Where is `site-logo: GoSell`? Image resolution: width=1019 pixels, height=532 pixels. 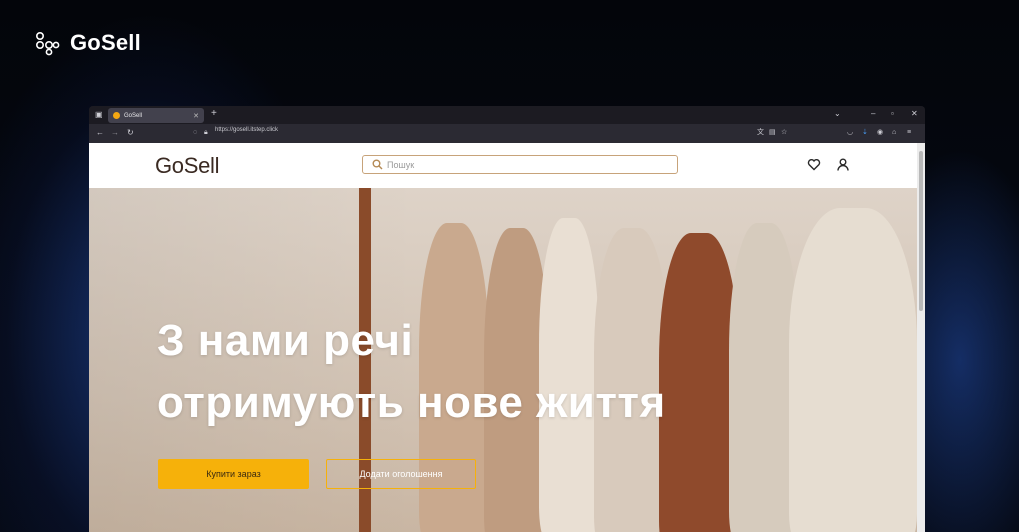
site-logo: GoSell is located at coordinates (187, 166).